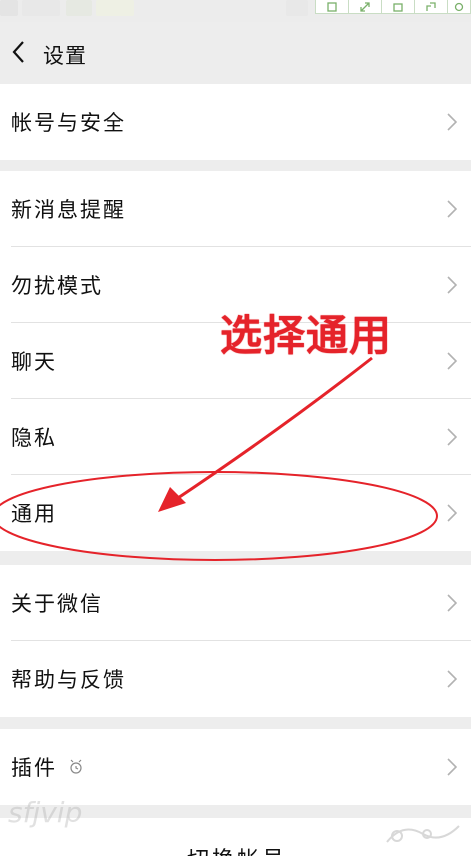 The width and height of the screenshot is (471, 856). Describe the element at coordinates (57, 286) in the screenshot. I see `settings-item-label: 勿扰模式` at that location.